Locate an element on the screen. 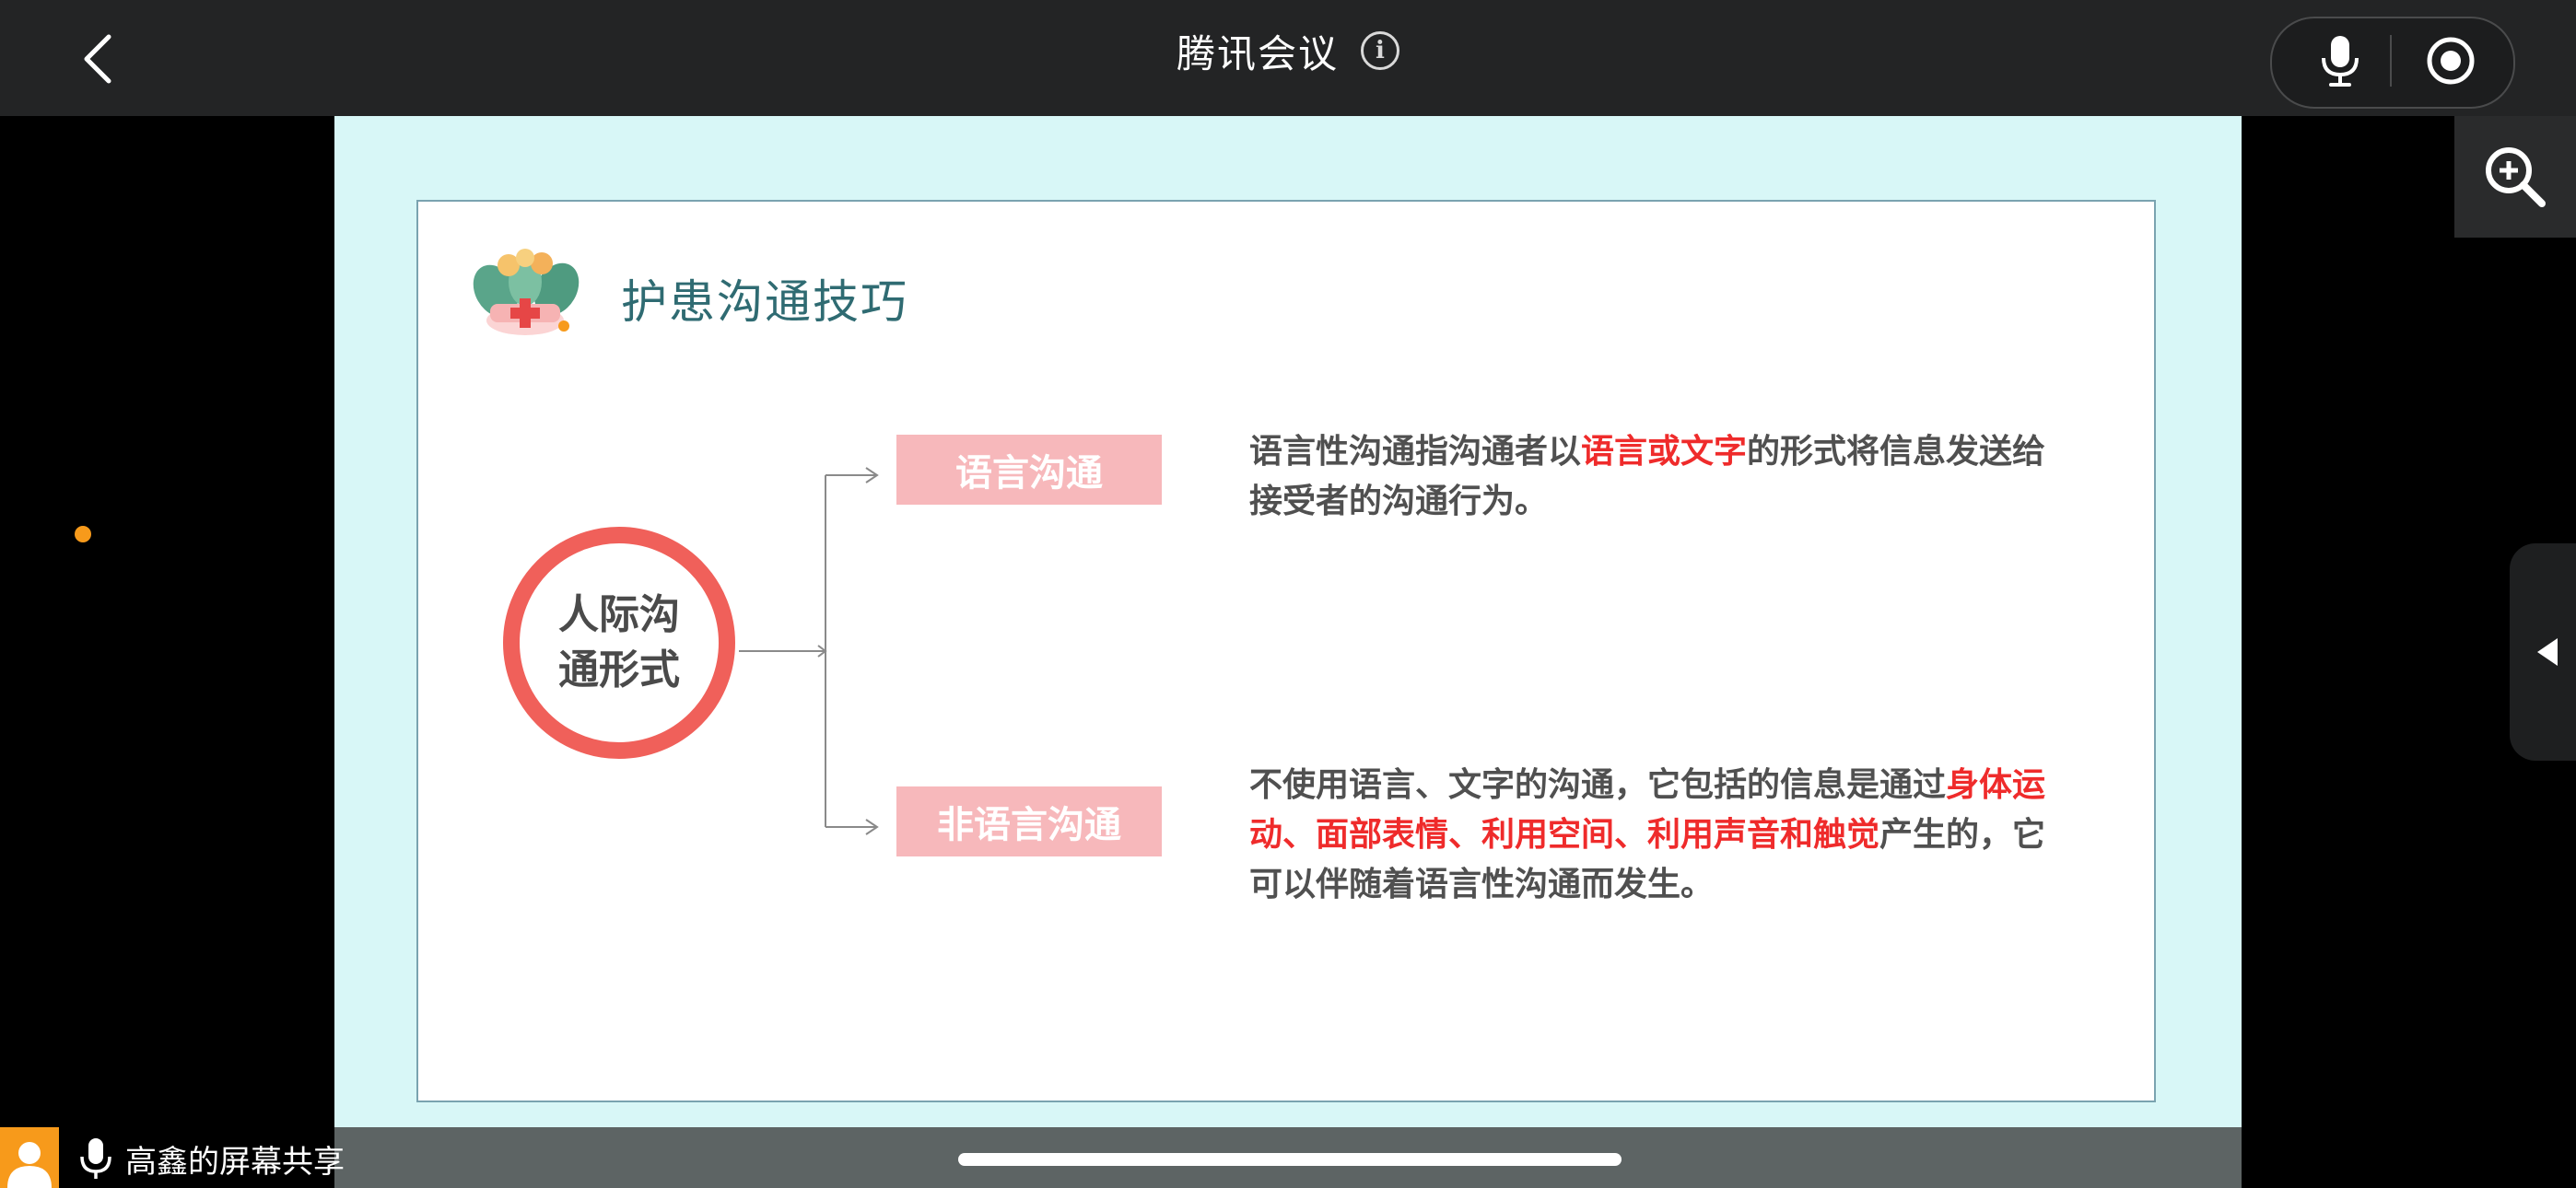 The width and height of the screenshot is (2576, 1188). desc-highlight: 语言或文字 is located at coordinates (1664, 452).